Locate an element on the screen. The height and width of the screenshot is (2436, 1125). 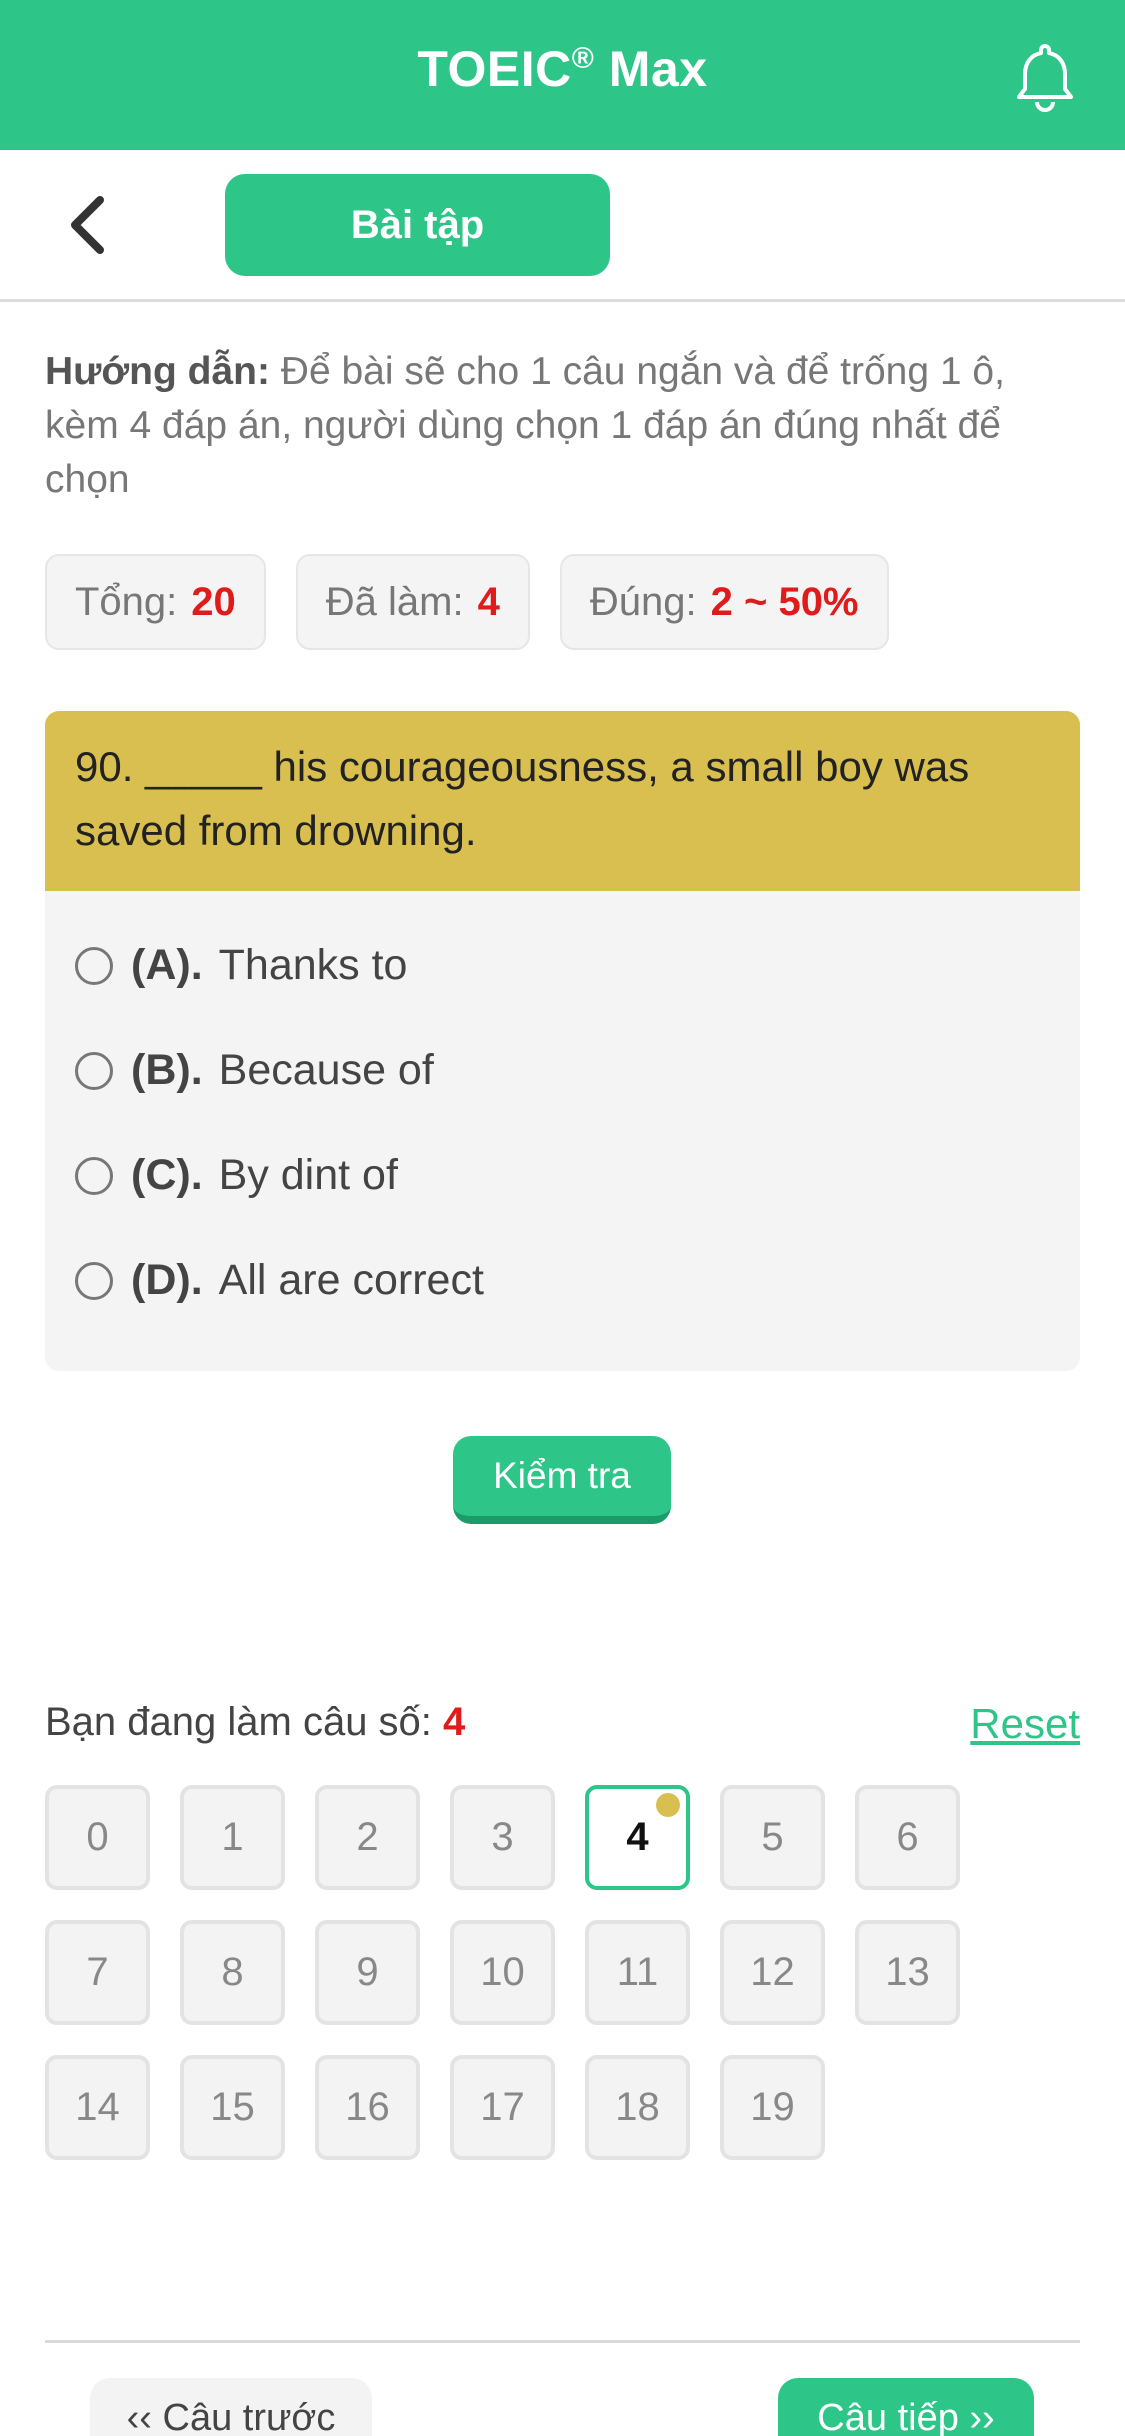
question-number-button: 13 is located at coordinates (907, 1972).